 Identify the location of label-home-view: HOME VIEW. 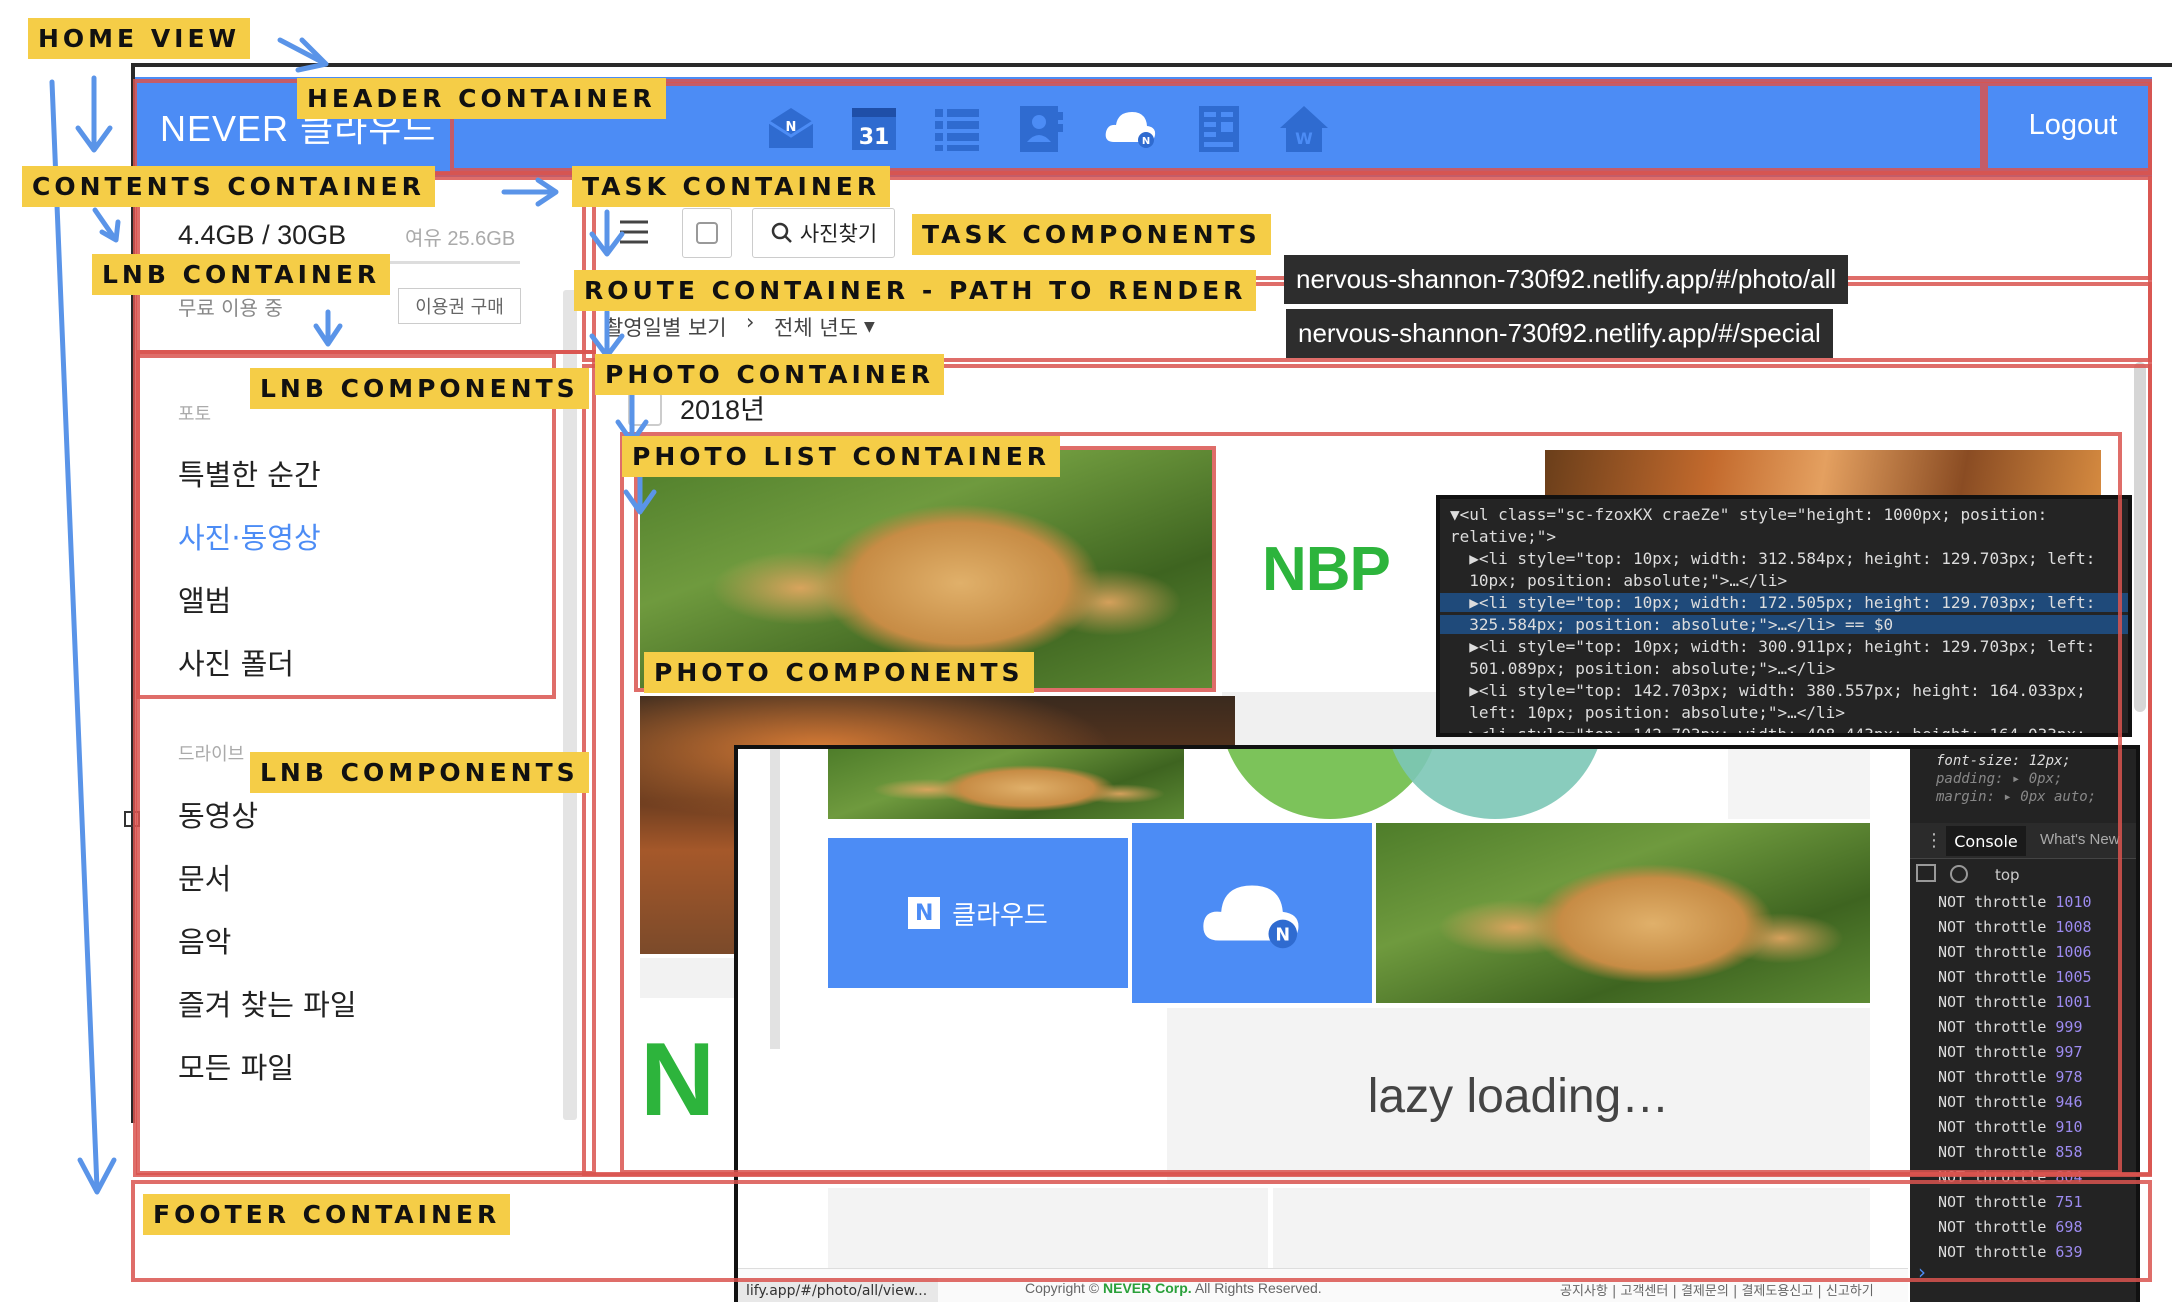
(139, 38).